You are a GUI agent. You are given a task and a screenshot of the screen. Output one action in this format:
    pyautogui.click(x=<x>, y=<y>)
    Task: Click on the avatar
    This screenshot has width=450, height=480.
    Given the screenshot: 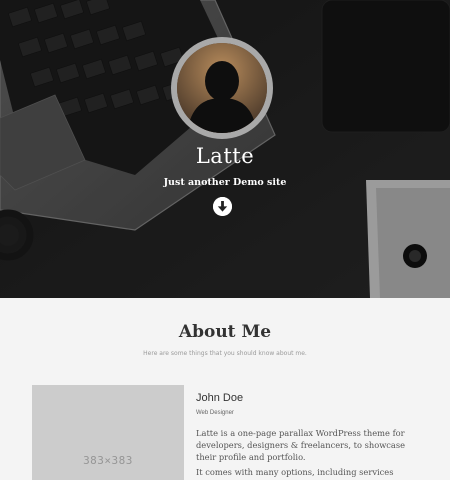 What is the action you would take?
    pyautogui.click(x=222, y=88)
    